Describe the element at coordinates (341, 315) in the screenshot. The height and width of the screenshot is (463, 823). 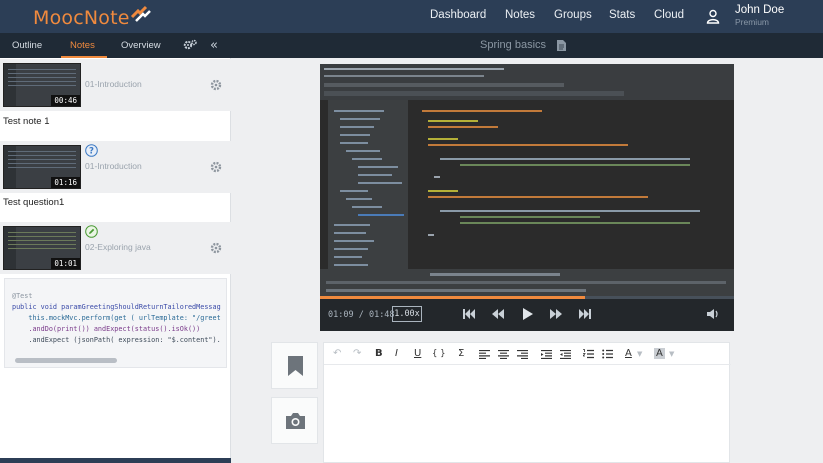
I see `current-time: 01:09` at that location.